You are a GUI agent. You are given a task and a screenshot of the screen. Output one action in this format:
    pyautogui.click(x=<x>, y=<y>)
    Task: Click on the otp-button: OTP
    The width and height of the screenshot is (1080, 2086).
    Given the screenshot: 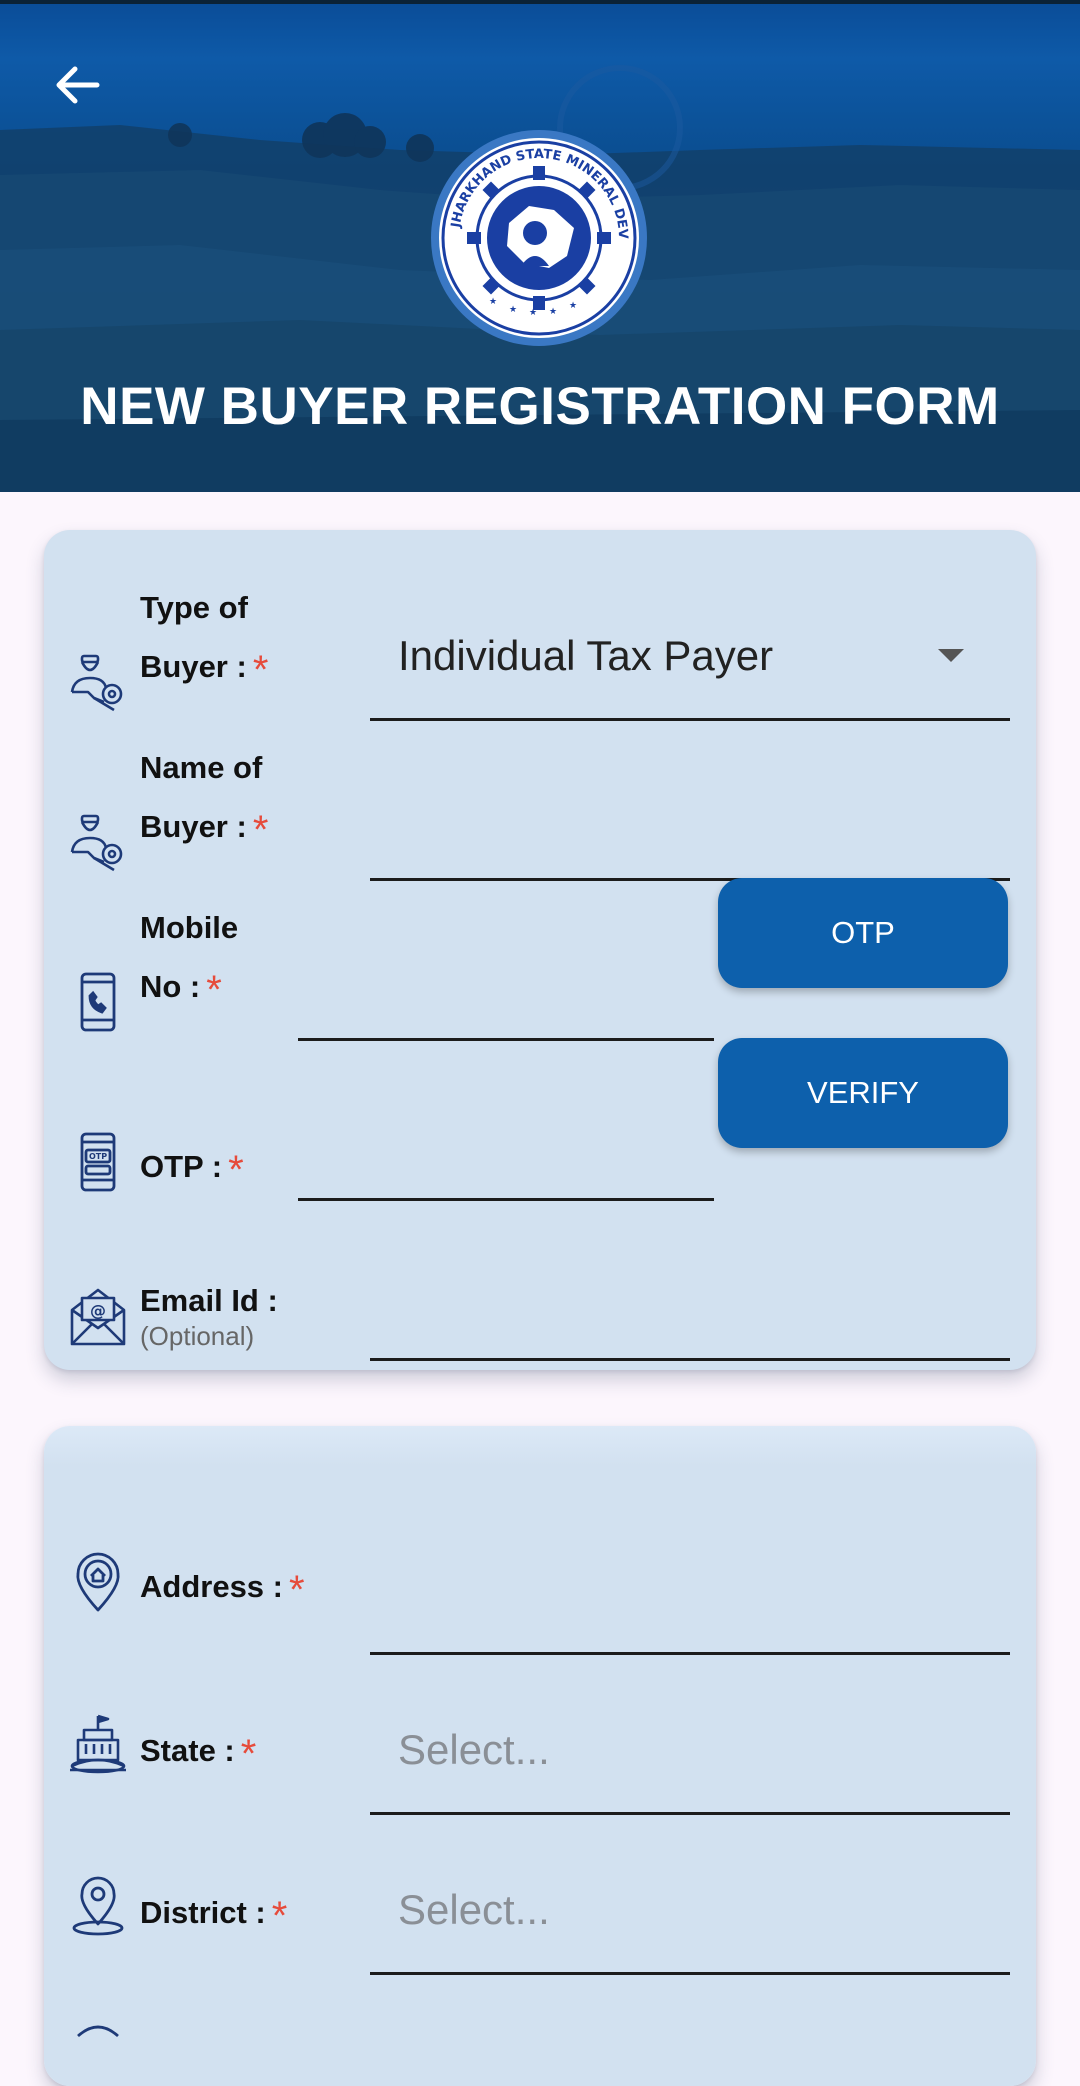 What is the action you would take?
    pyautogui.click(x=863, y=933)
    